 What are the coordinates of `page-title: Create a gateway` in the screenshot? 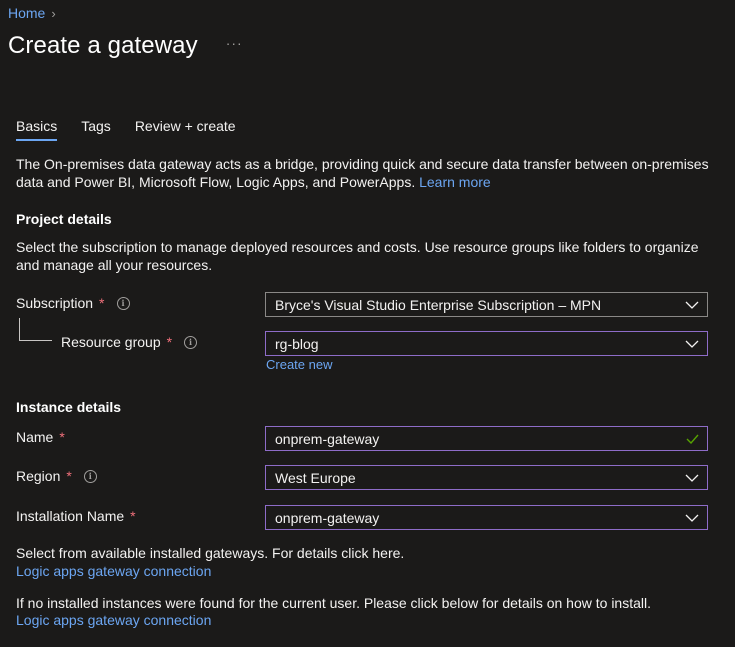 It's located at (103, 45).